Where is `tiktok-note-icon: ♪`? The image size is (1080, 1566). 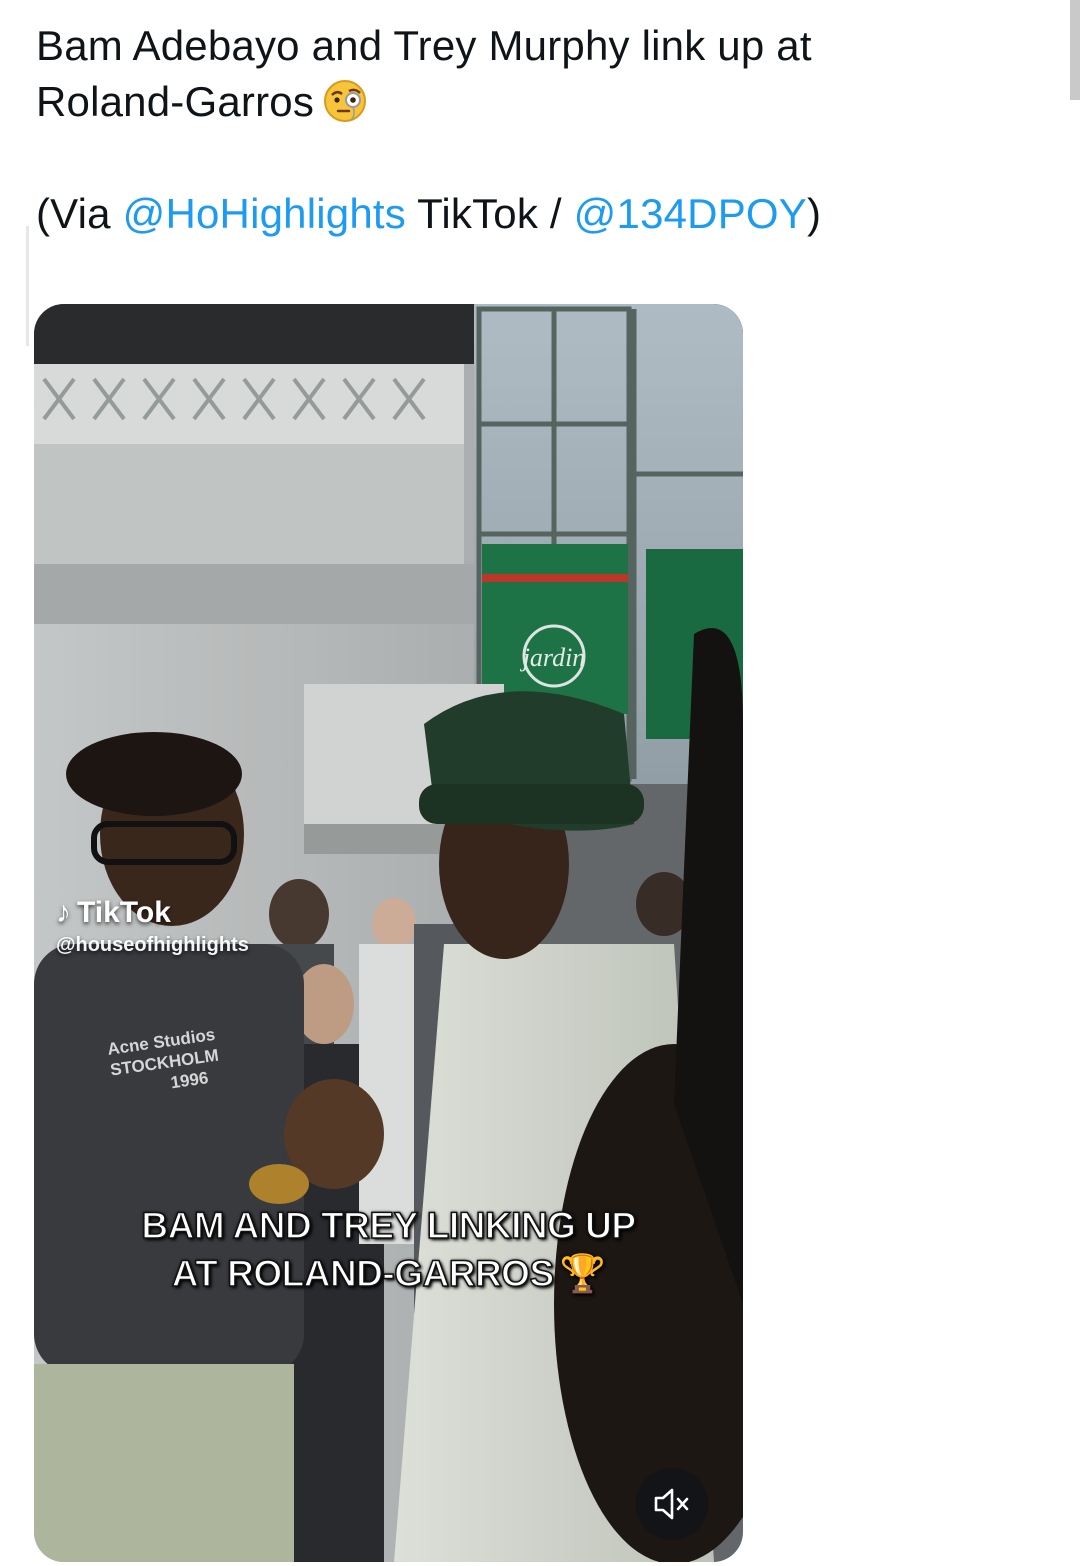
tiktok-note-icon: ♪ is located at coordinates (63, 912).